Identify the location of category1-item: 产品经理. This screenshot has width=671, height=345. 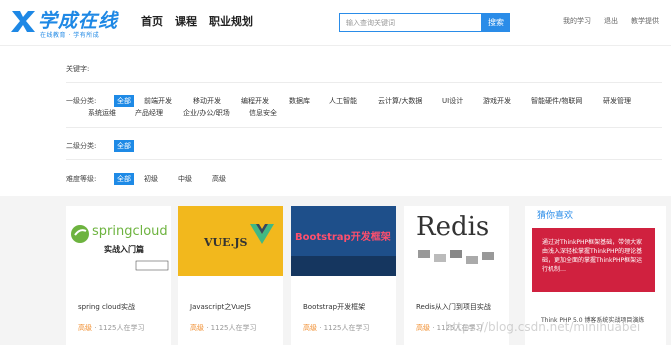
(149, 113).